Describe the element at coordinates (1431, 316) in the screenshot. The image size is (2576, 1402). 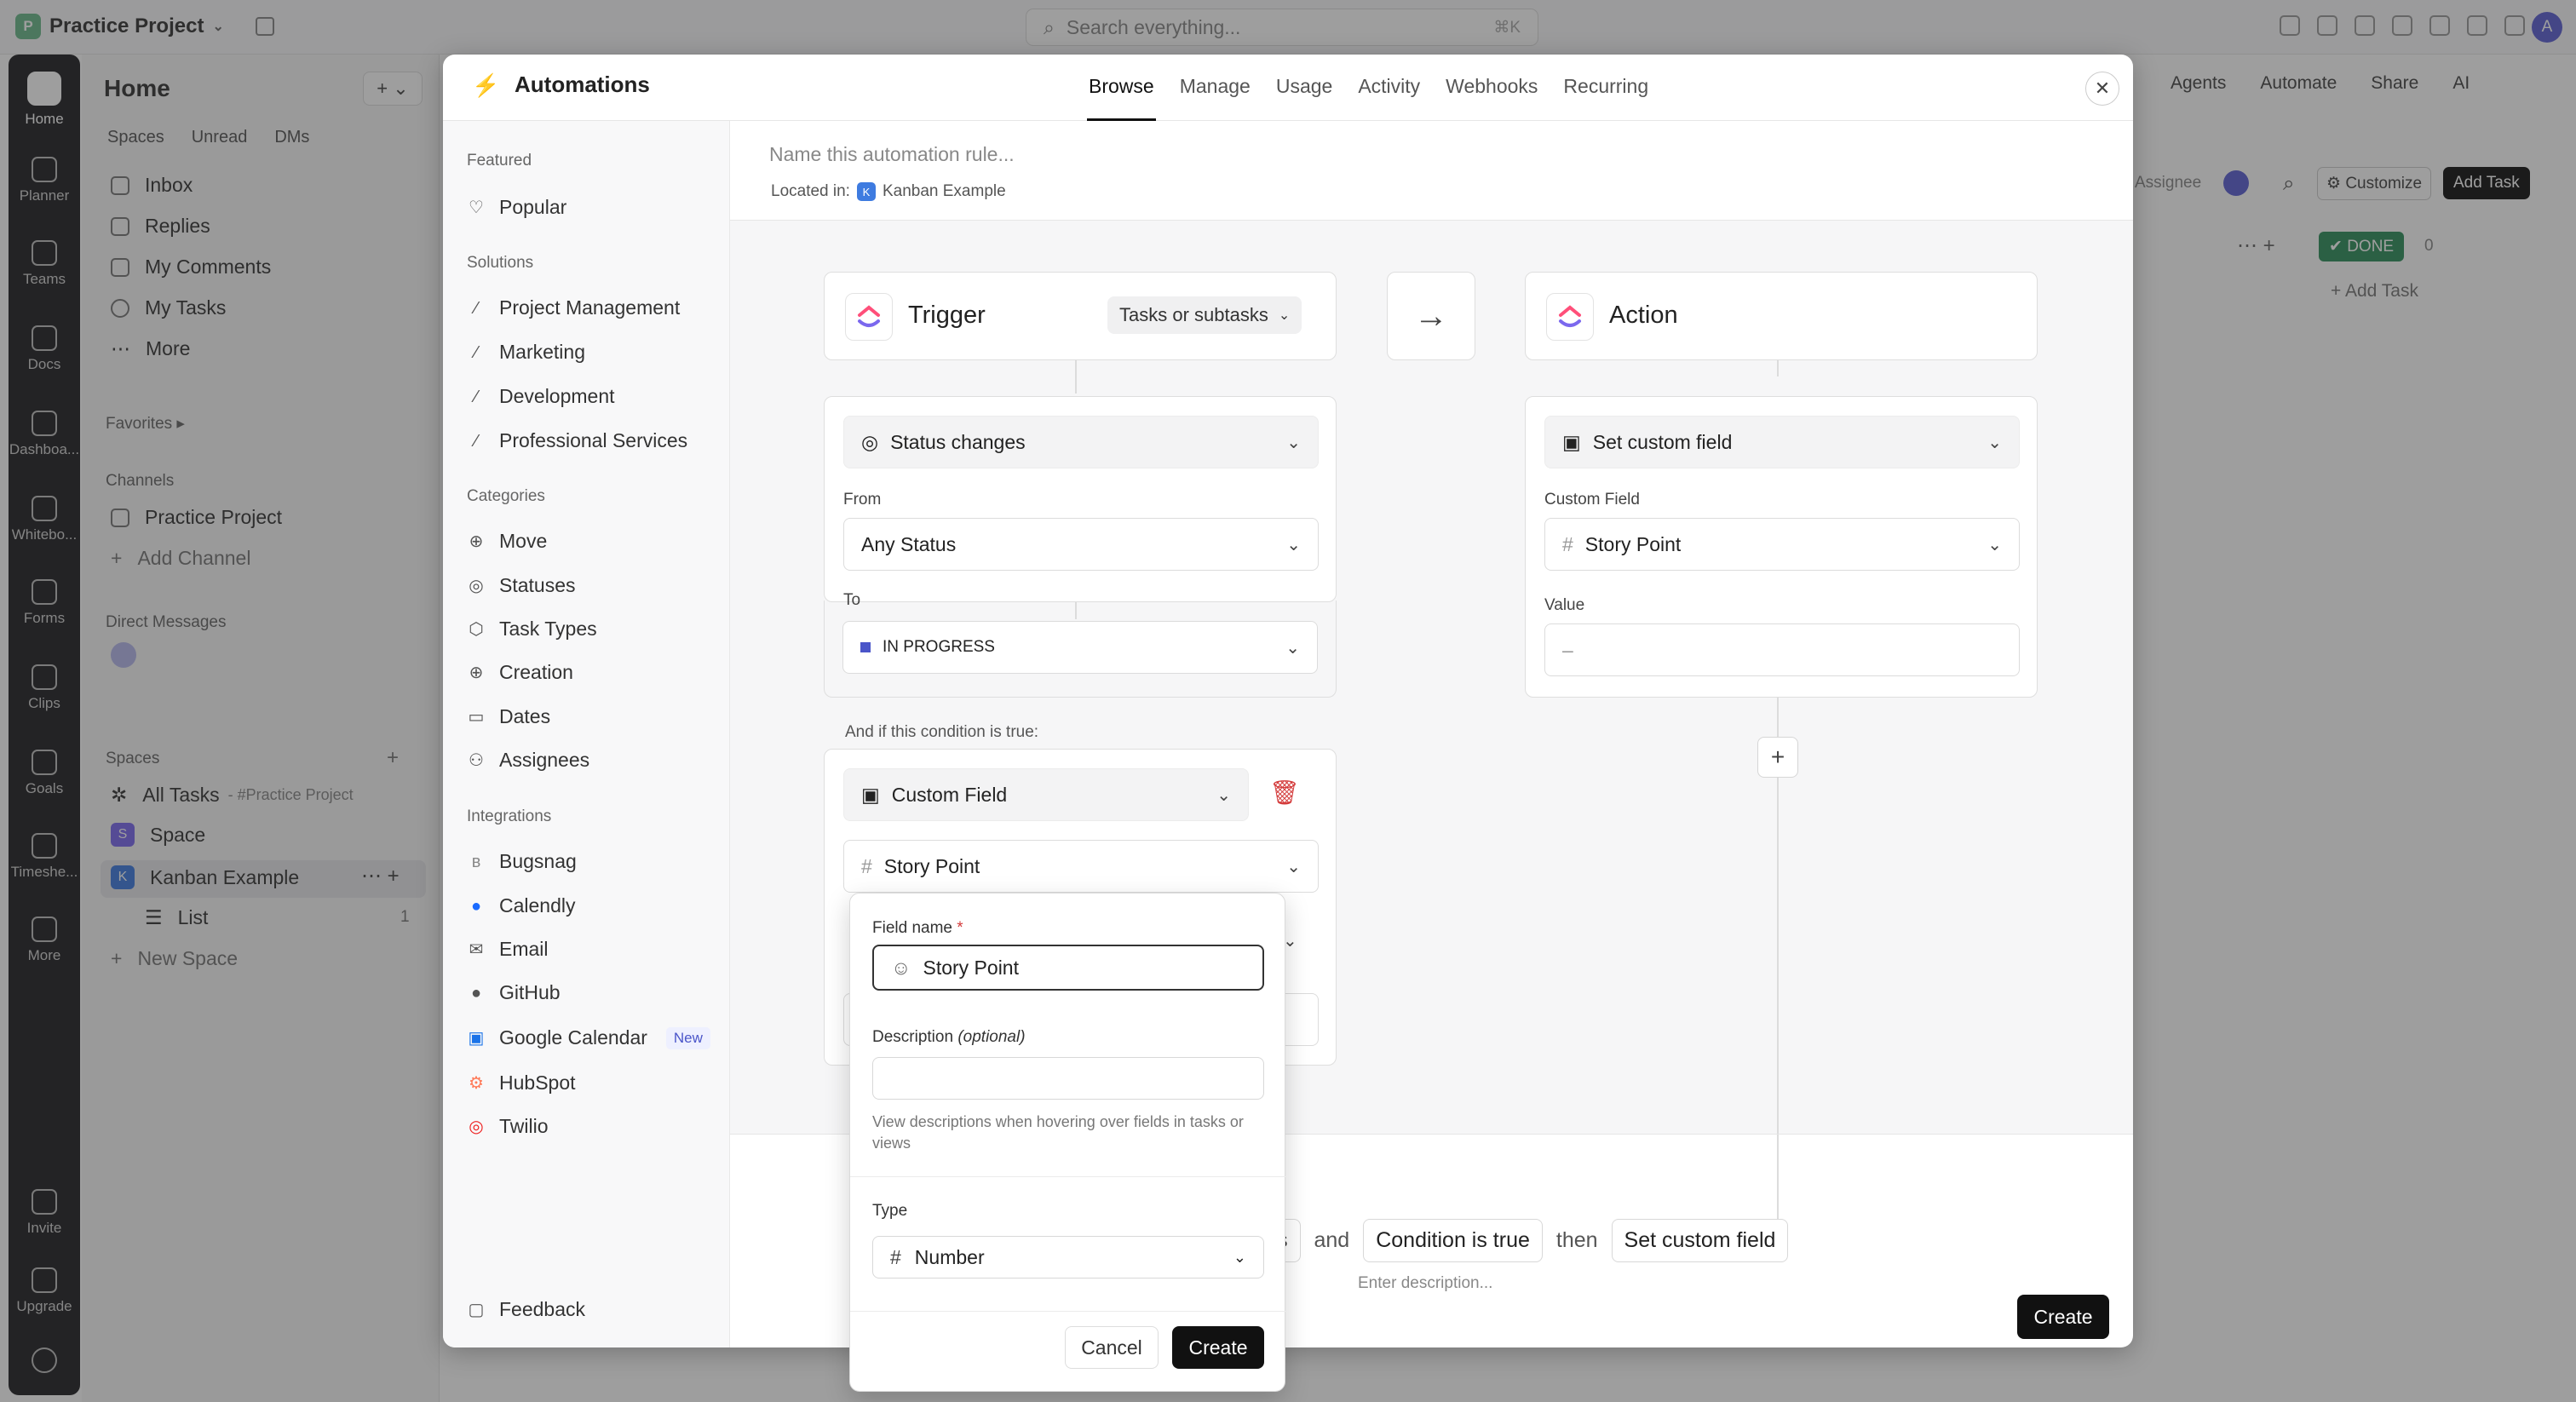
I see `arrow-connector: →` at that location.